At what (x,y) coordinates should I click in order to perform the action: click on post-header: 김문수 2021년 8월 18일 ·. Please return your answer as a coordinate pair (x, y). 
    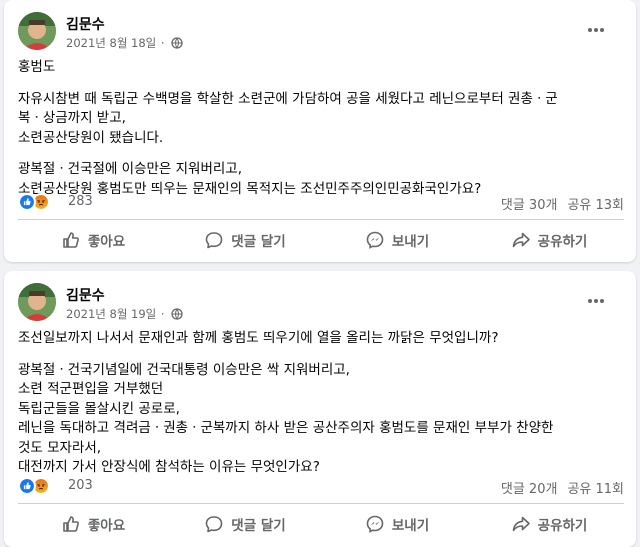
    Looking at the image, I should click on (318, 33).